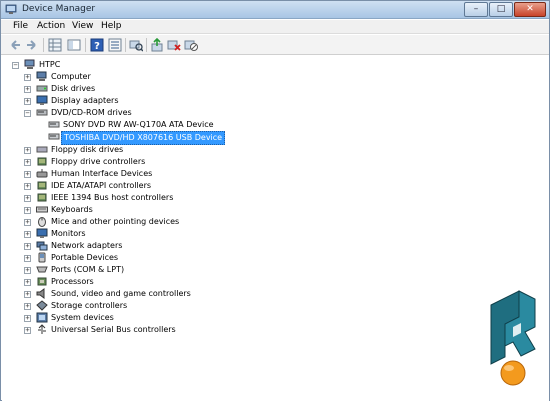 Image resolution: width=550 pixels, height=401 pixels. What do you see at coordinates (115, 221) in the screenshot?
I see `category-label: Mice and other pointing devices` at bounding box center [115, 221].